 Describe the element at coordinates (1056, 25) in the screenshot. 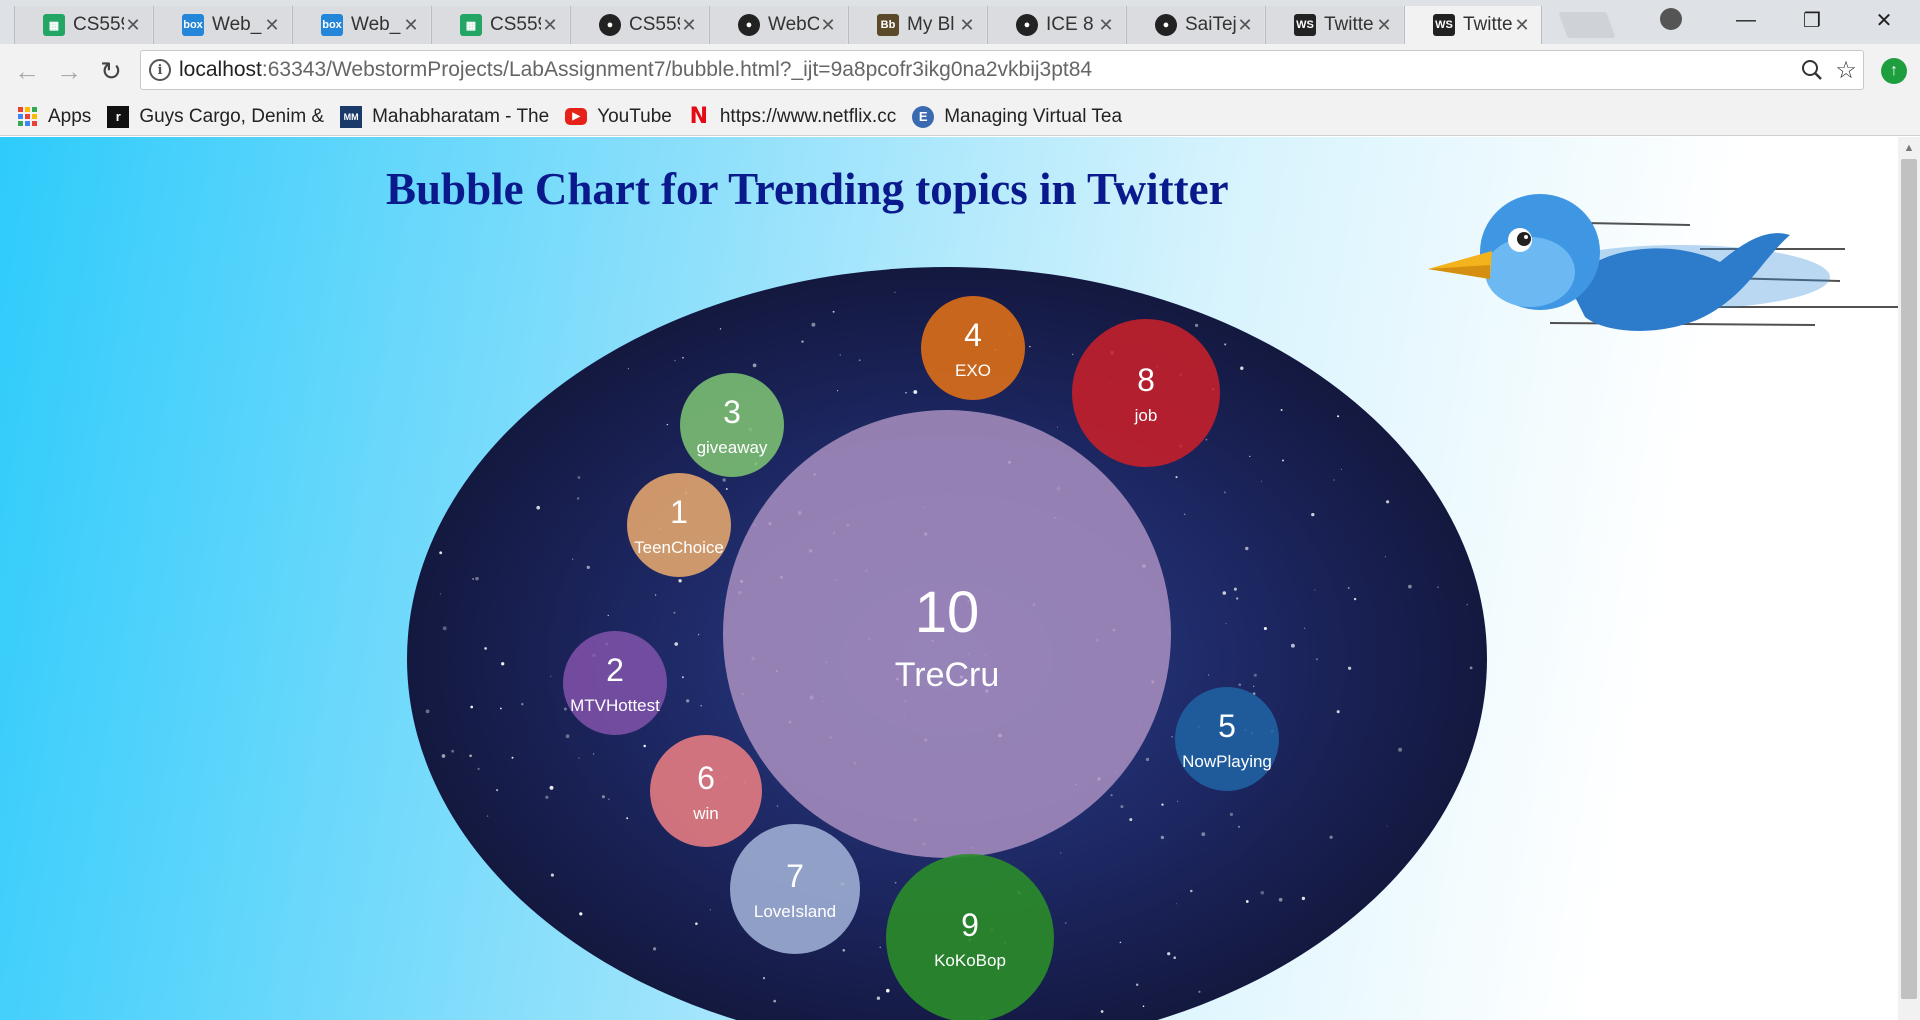

I see `tab-7: ● ICE 8 ✕` at that location.